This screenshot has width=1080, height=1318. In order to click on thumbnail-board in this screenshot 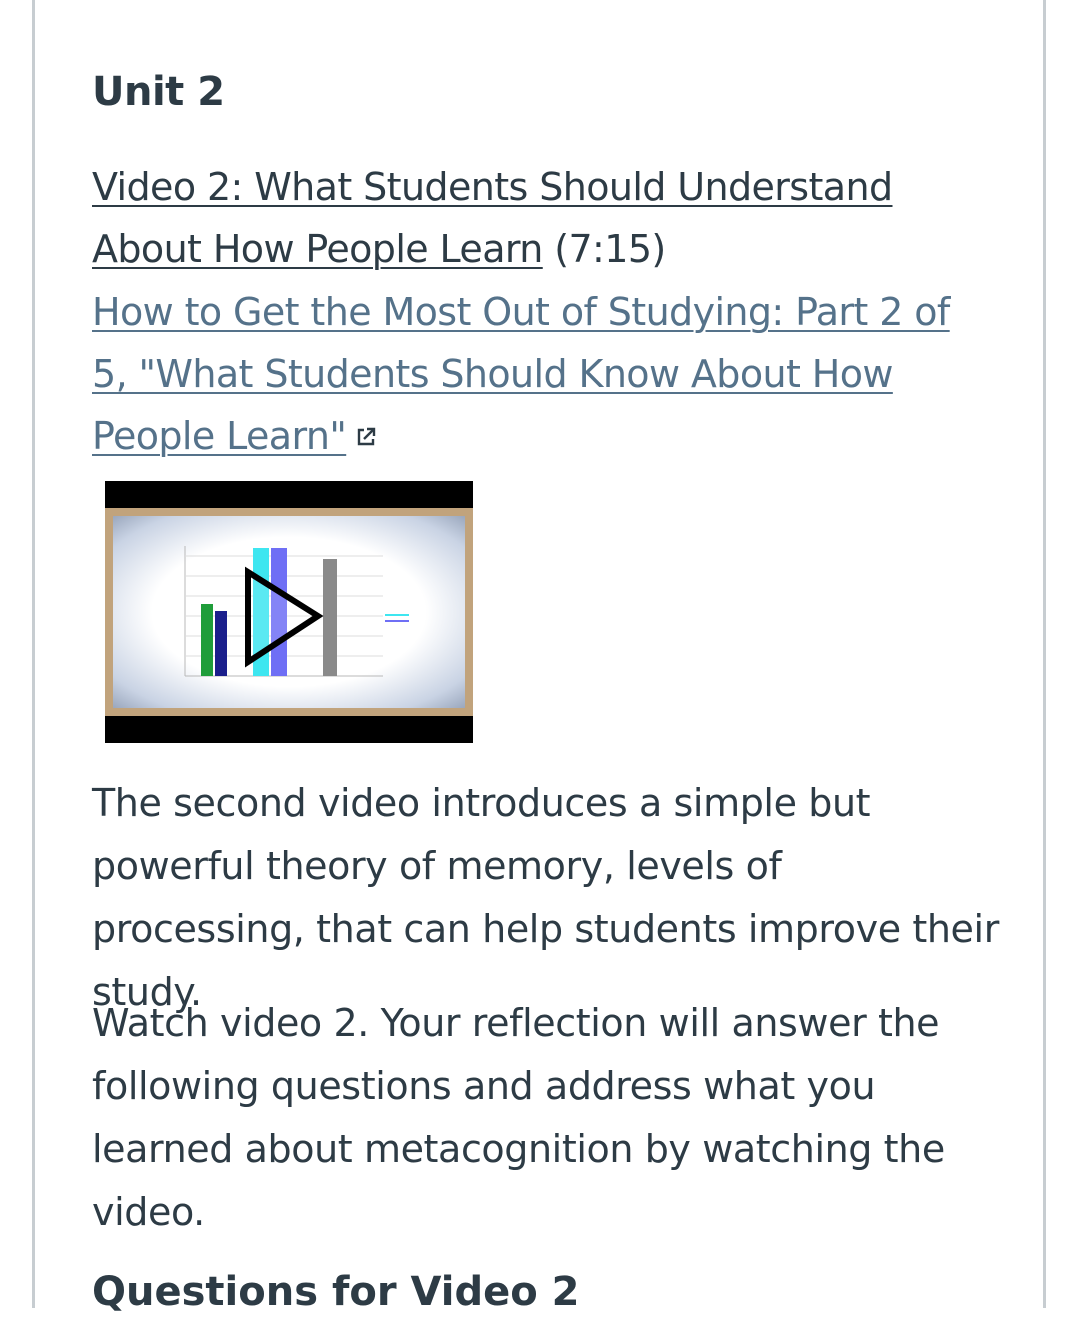, I will do `click(289, 612)`.